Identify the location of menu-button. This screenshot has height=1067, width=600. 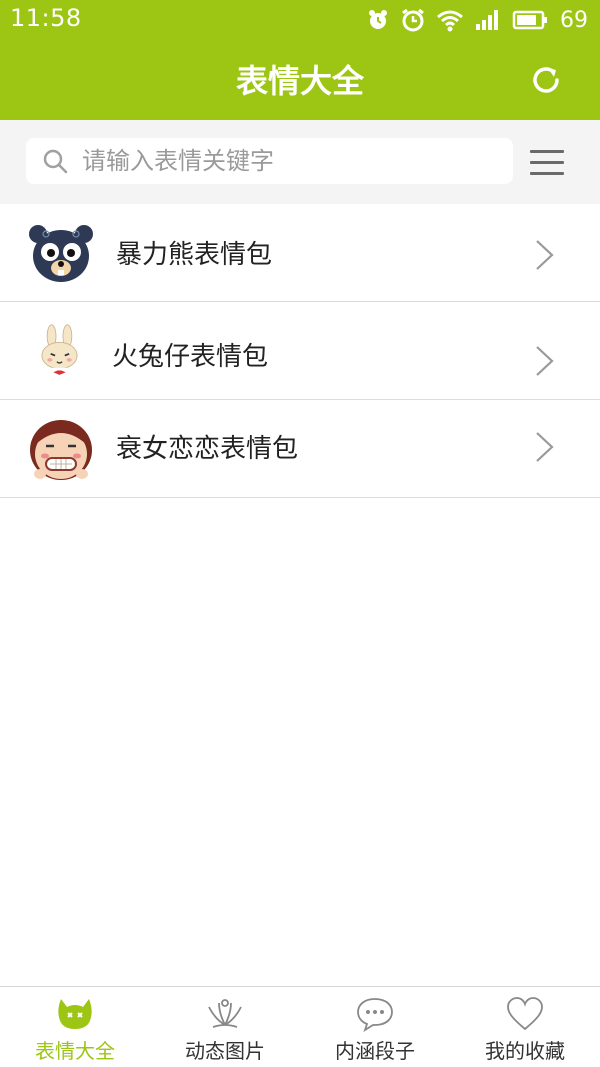
(547, 163).